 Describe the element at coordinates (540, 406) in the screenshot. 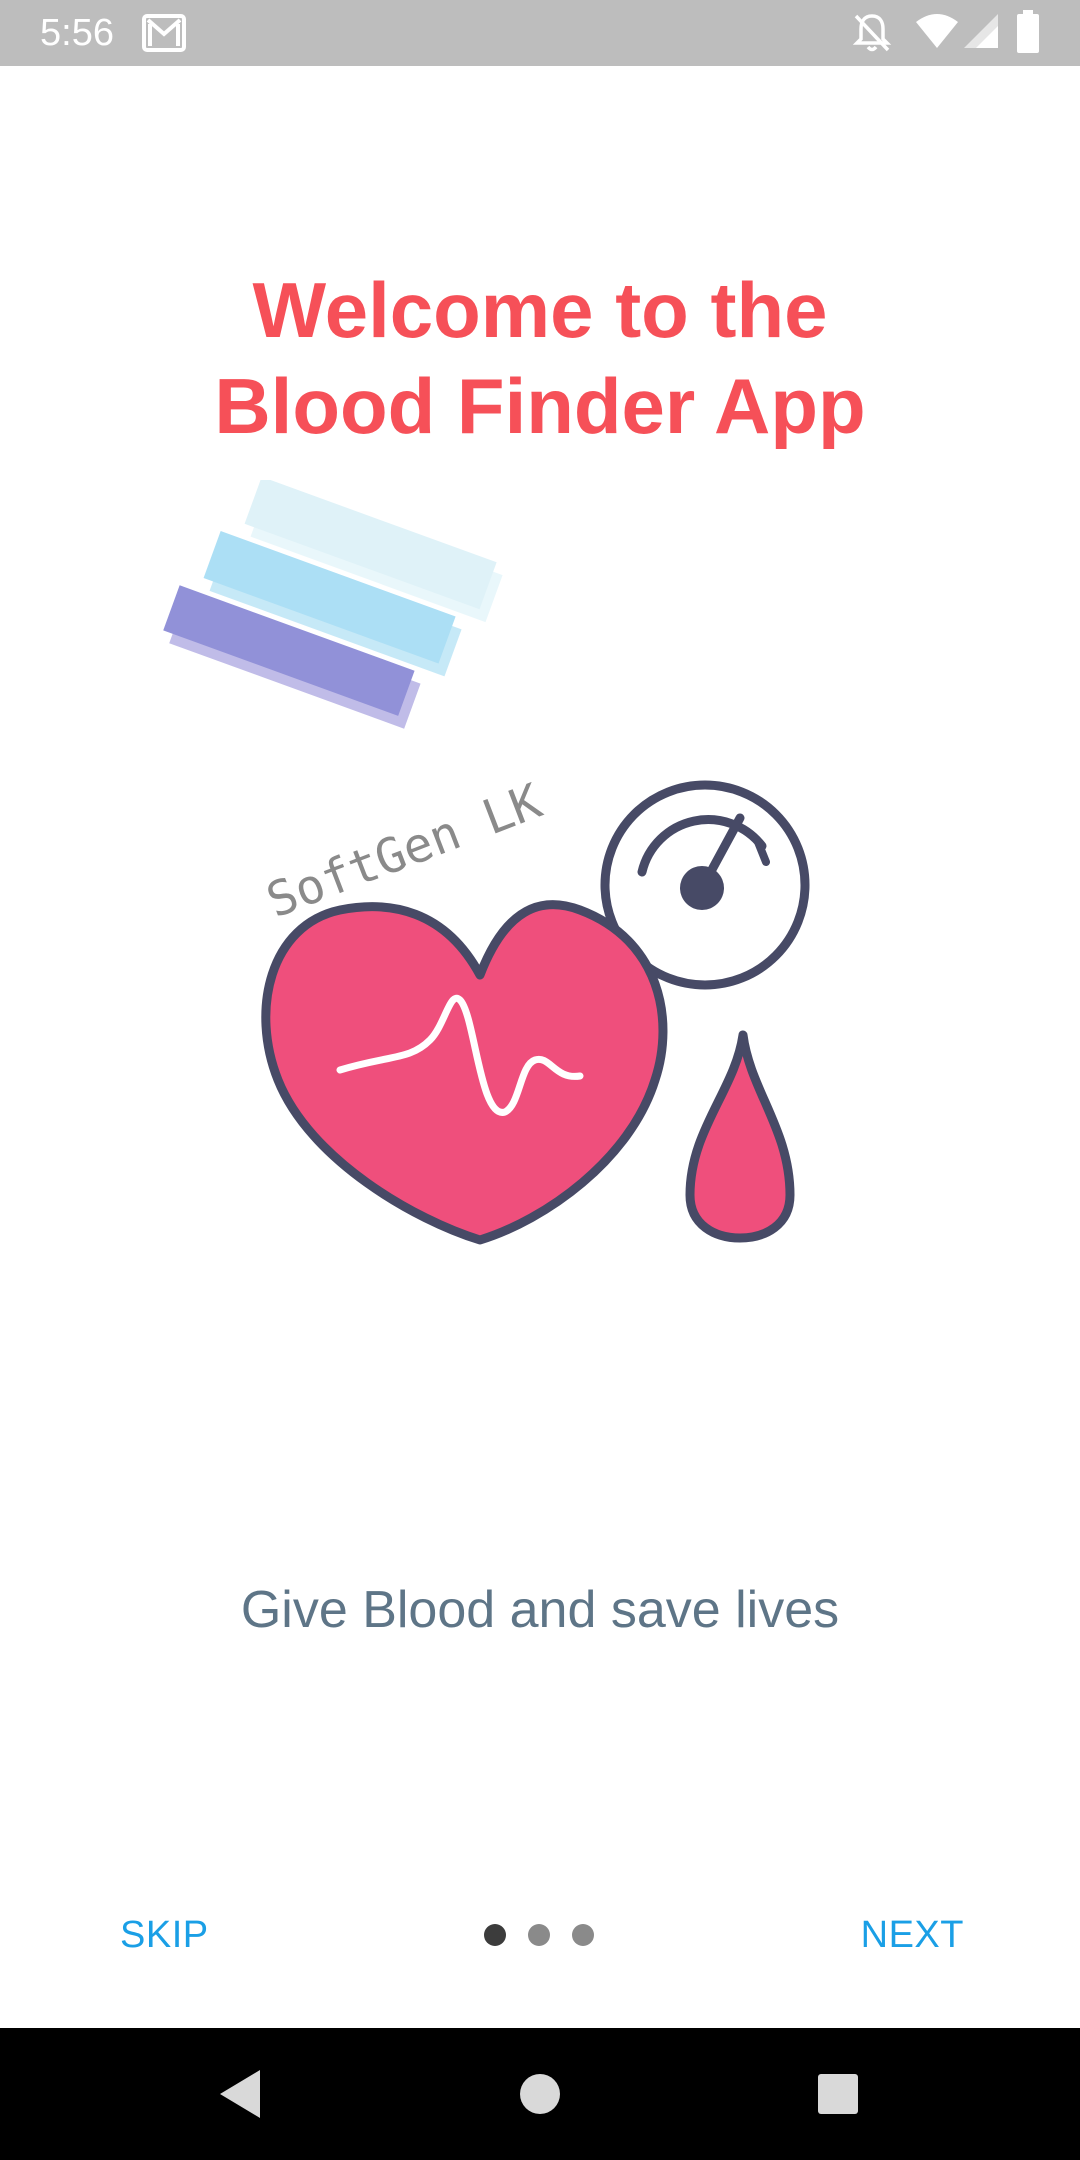

I see `welcome-title-line2: Blood Finder App` at that location.